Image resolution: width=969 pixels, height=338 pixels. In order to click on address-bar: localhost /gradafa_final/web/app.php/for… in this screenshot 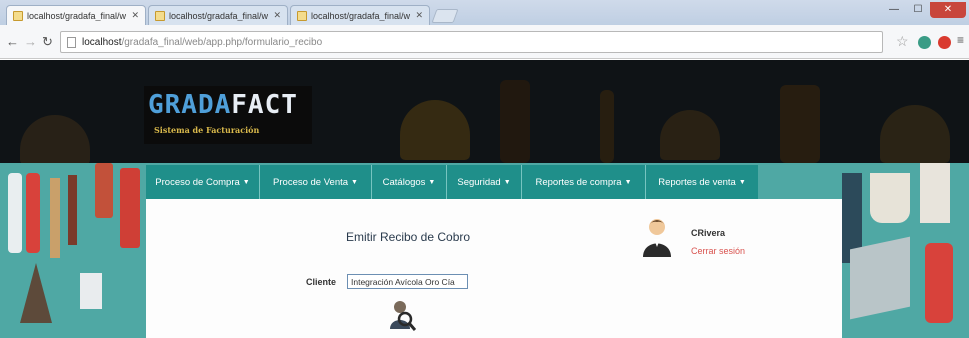, I will do `click(471, 42)`.